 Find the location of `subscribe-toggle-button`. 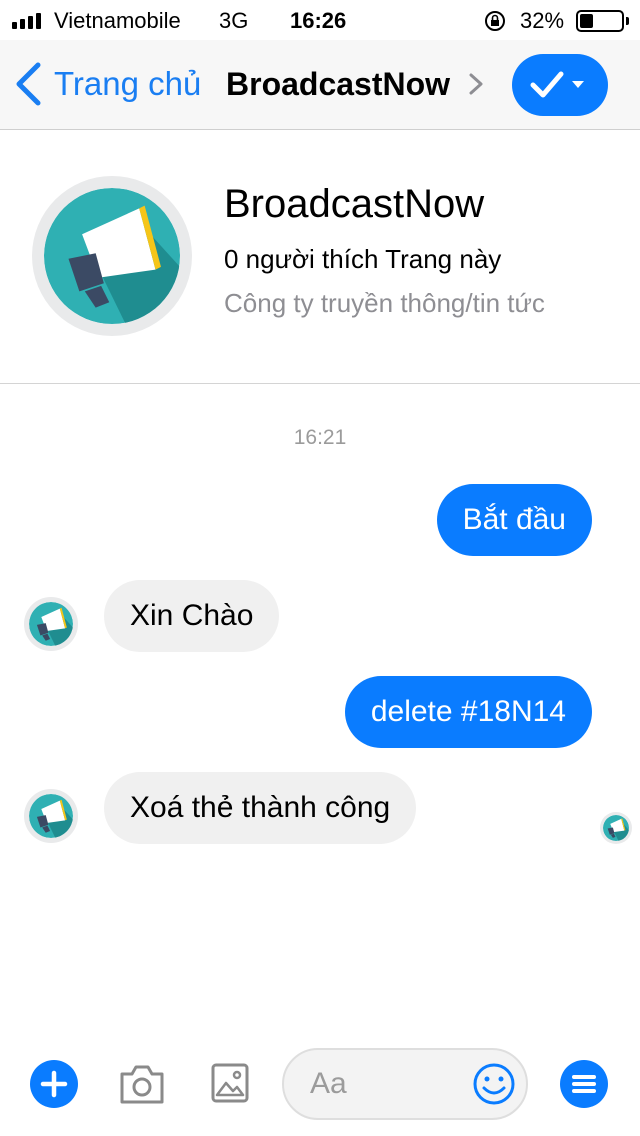

subscribe-toggle-button is located at coordinates (560, 85).